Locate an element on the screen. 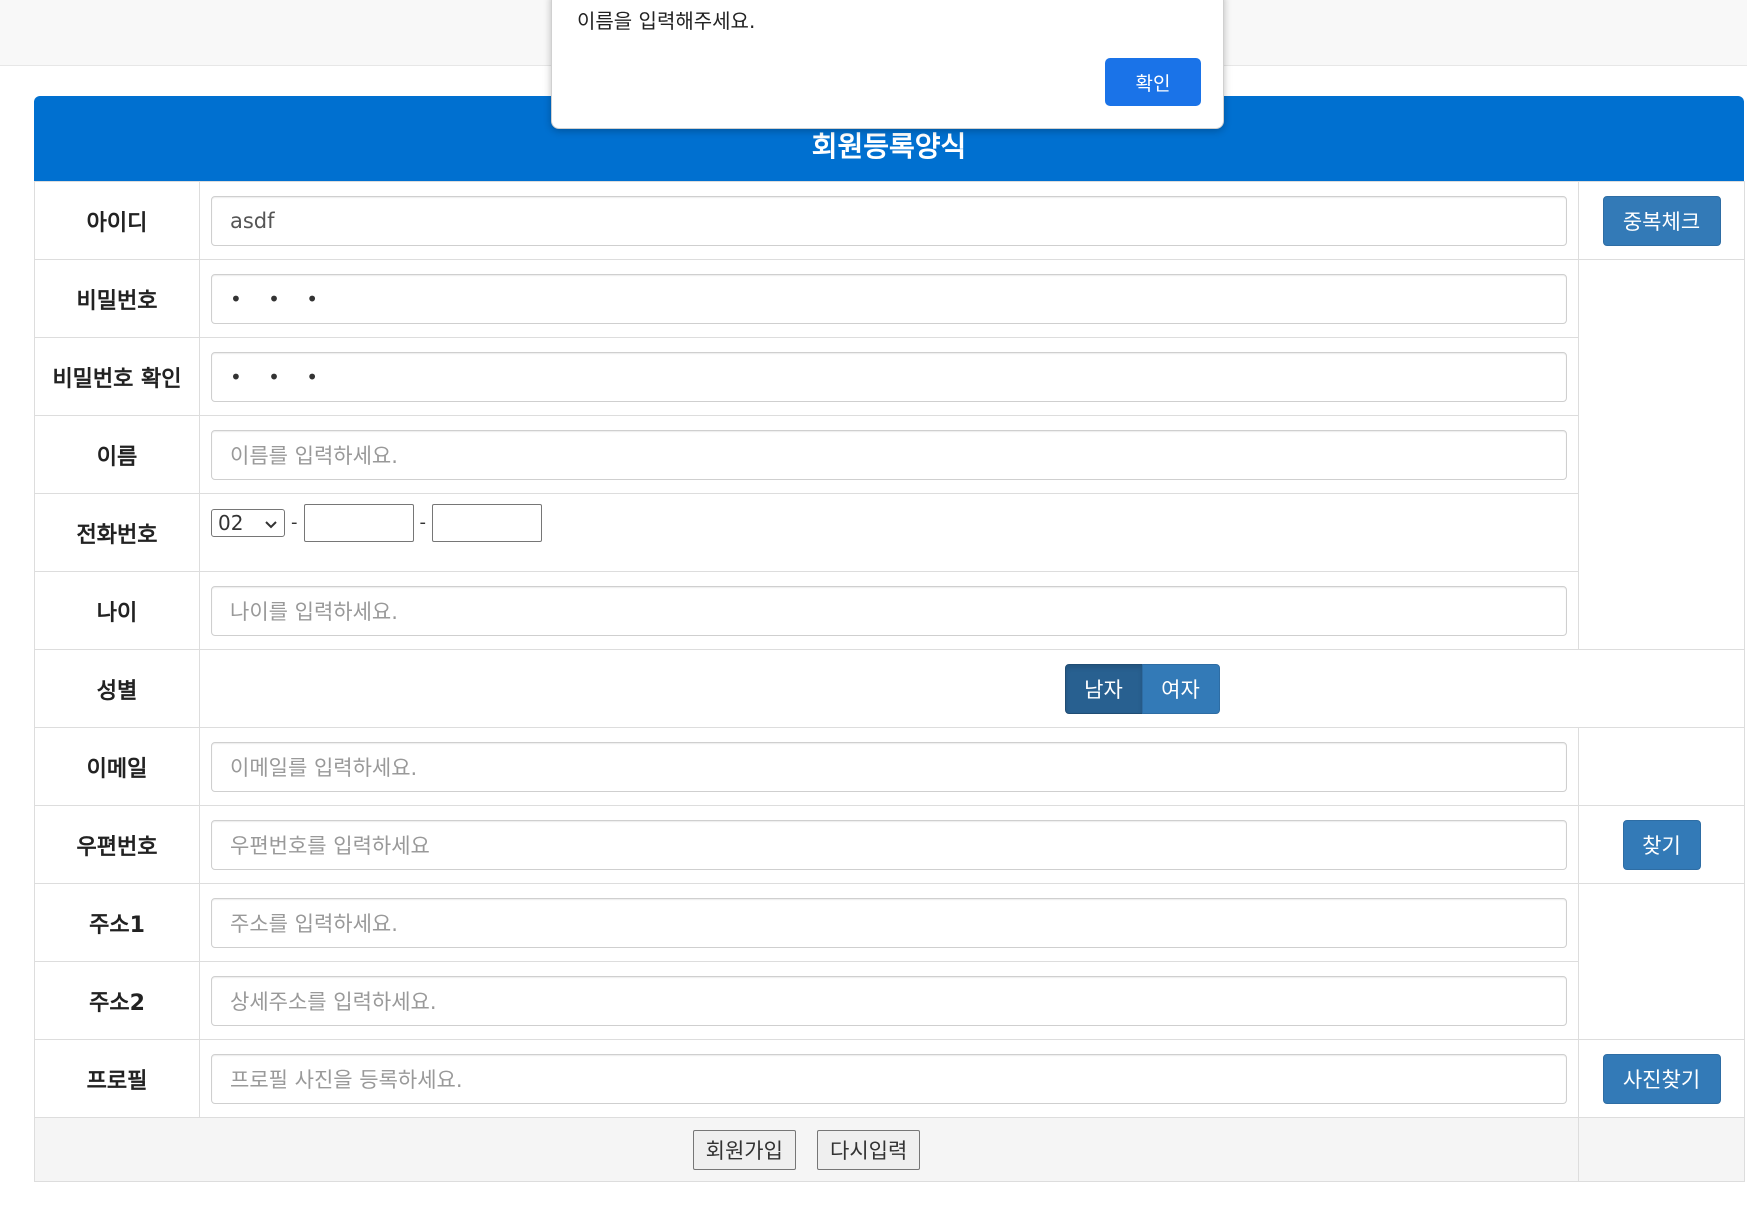 The image size is (1747, 1228). zipcode-input: 우편번호를 입력하세요 is located at coordinates (889, 844).